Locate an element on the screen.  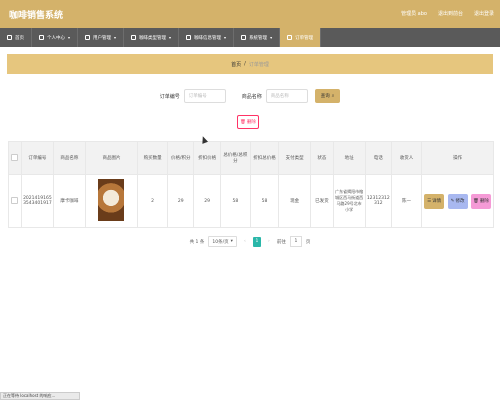
top-header: 咖啡销售系统 管理员 abo 退出到前台 退出登录 is located at coordinates (250, 14).